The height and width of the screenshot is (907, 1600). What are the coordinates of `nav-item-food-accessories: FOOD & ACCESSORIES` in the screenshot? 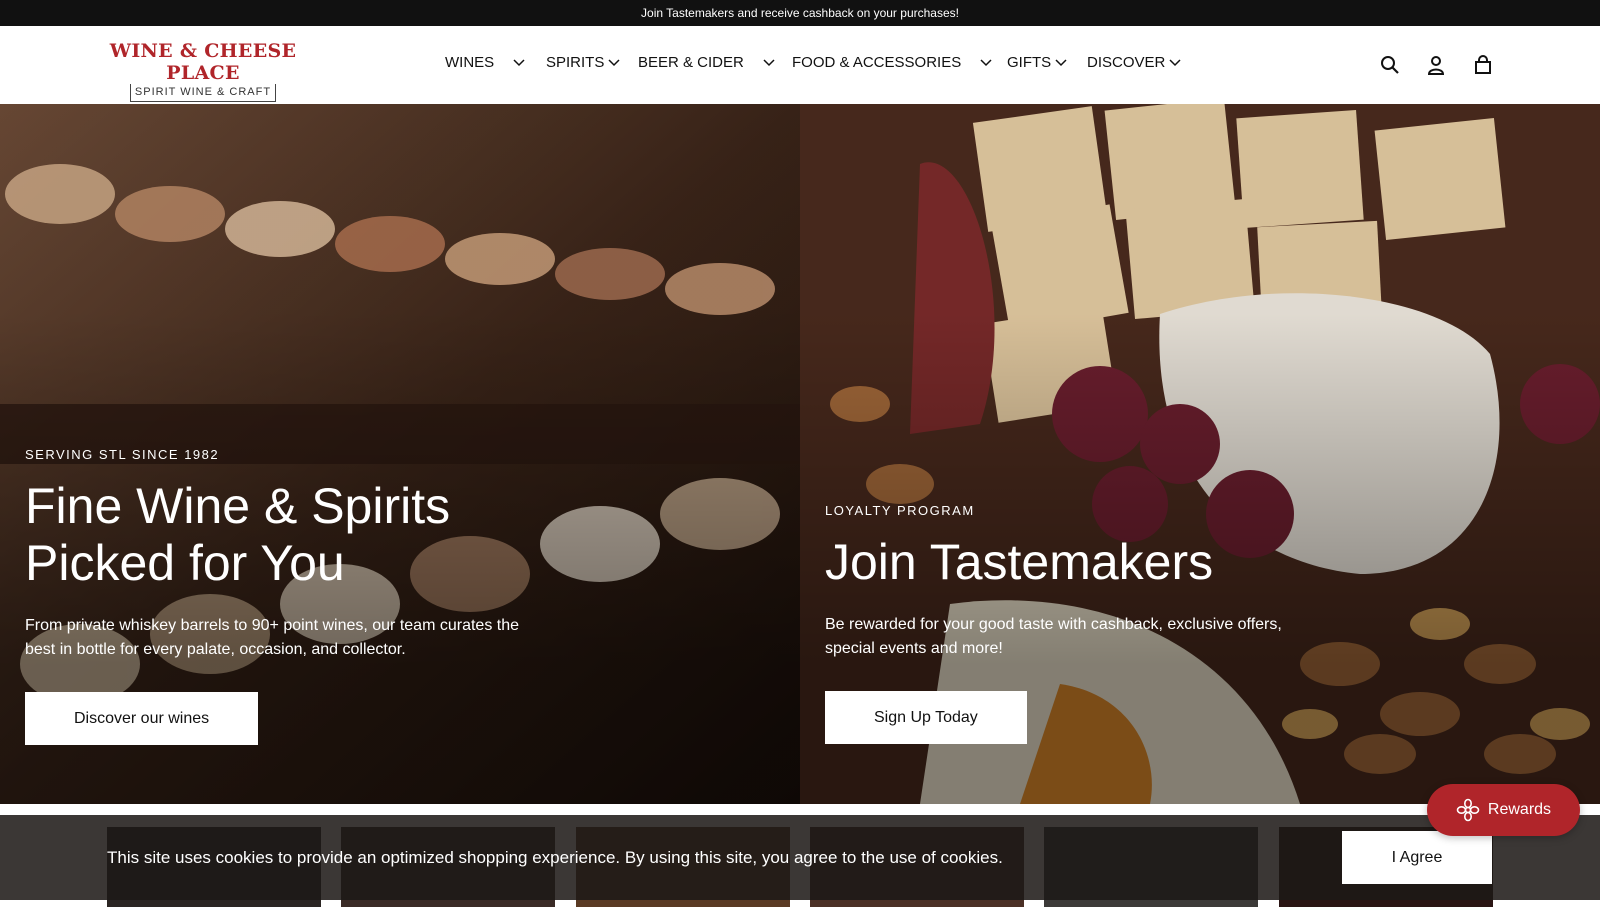 It's located at (892, 62).